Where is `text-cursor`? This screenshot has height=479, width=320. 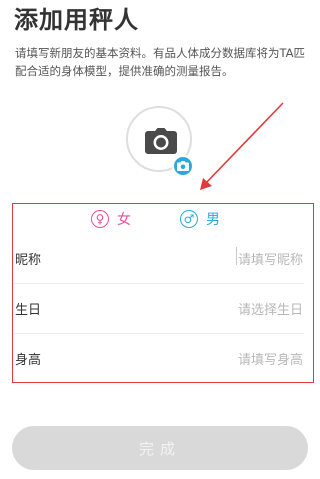 text-cursor is located at coordinates (236, 256).